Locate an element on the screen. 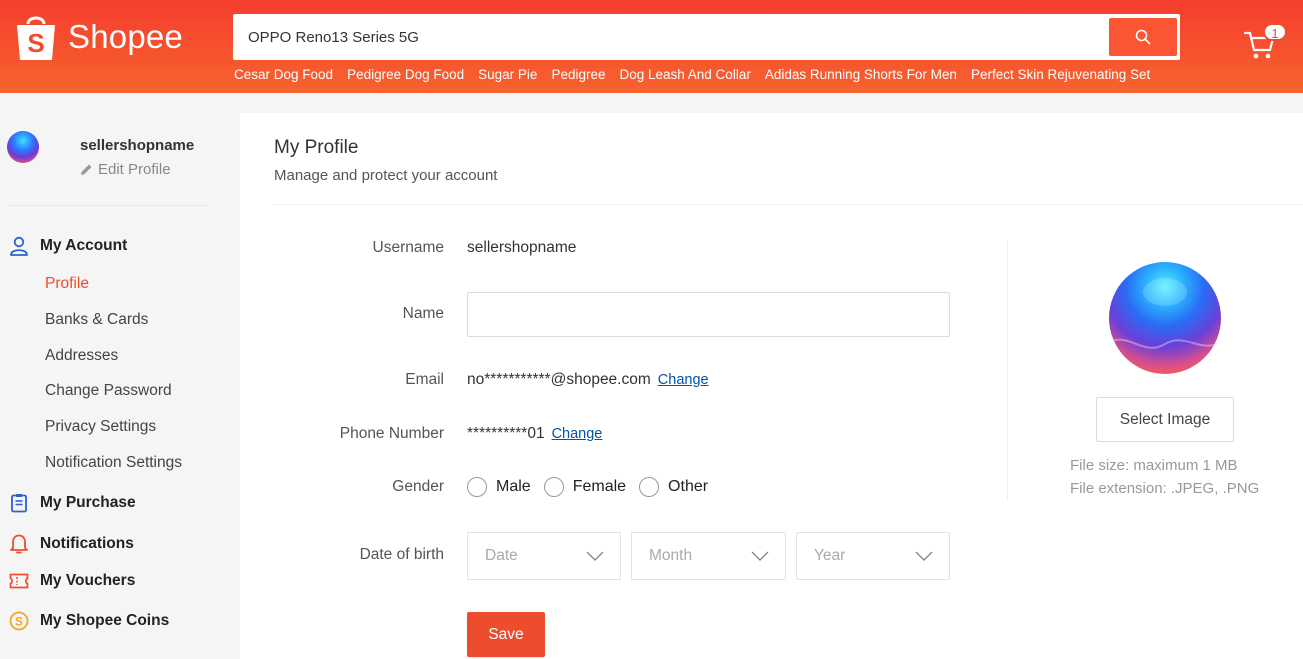 The width and height of the screenshot is (1303, 659). gender-radio-group: Male Female Other is located at coordinates (594, 487).